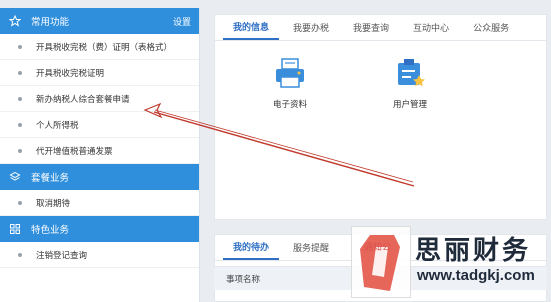 This screenshot has height=302, width=551. I want to click on tab-bar: 我的信息 我要办税 我要查询 互动中心 公众服务, so click(380, 28).